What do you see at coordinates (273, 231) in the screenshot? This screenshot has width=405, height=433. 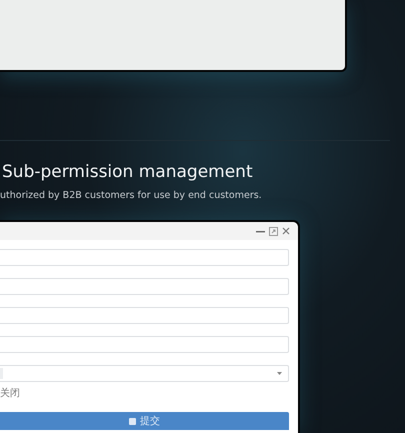 I see `maximize-icon` at bounding box center [273, 231].